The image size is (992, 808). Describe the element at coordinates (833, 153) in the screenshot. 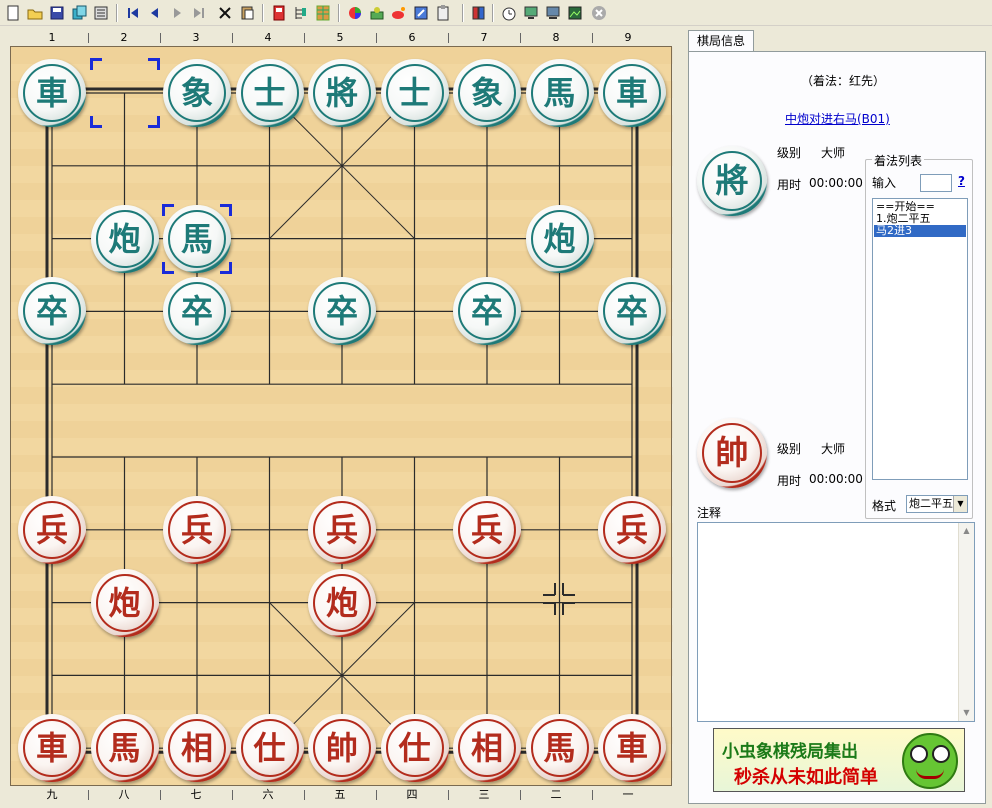

I see `black-level-value: 大师` at that location.